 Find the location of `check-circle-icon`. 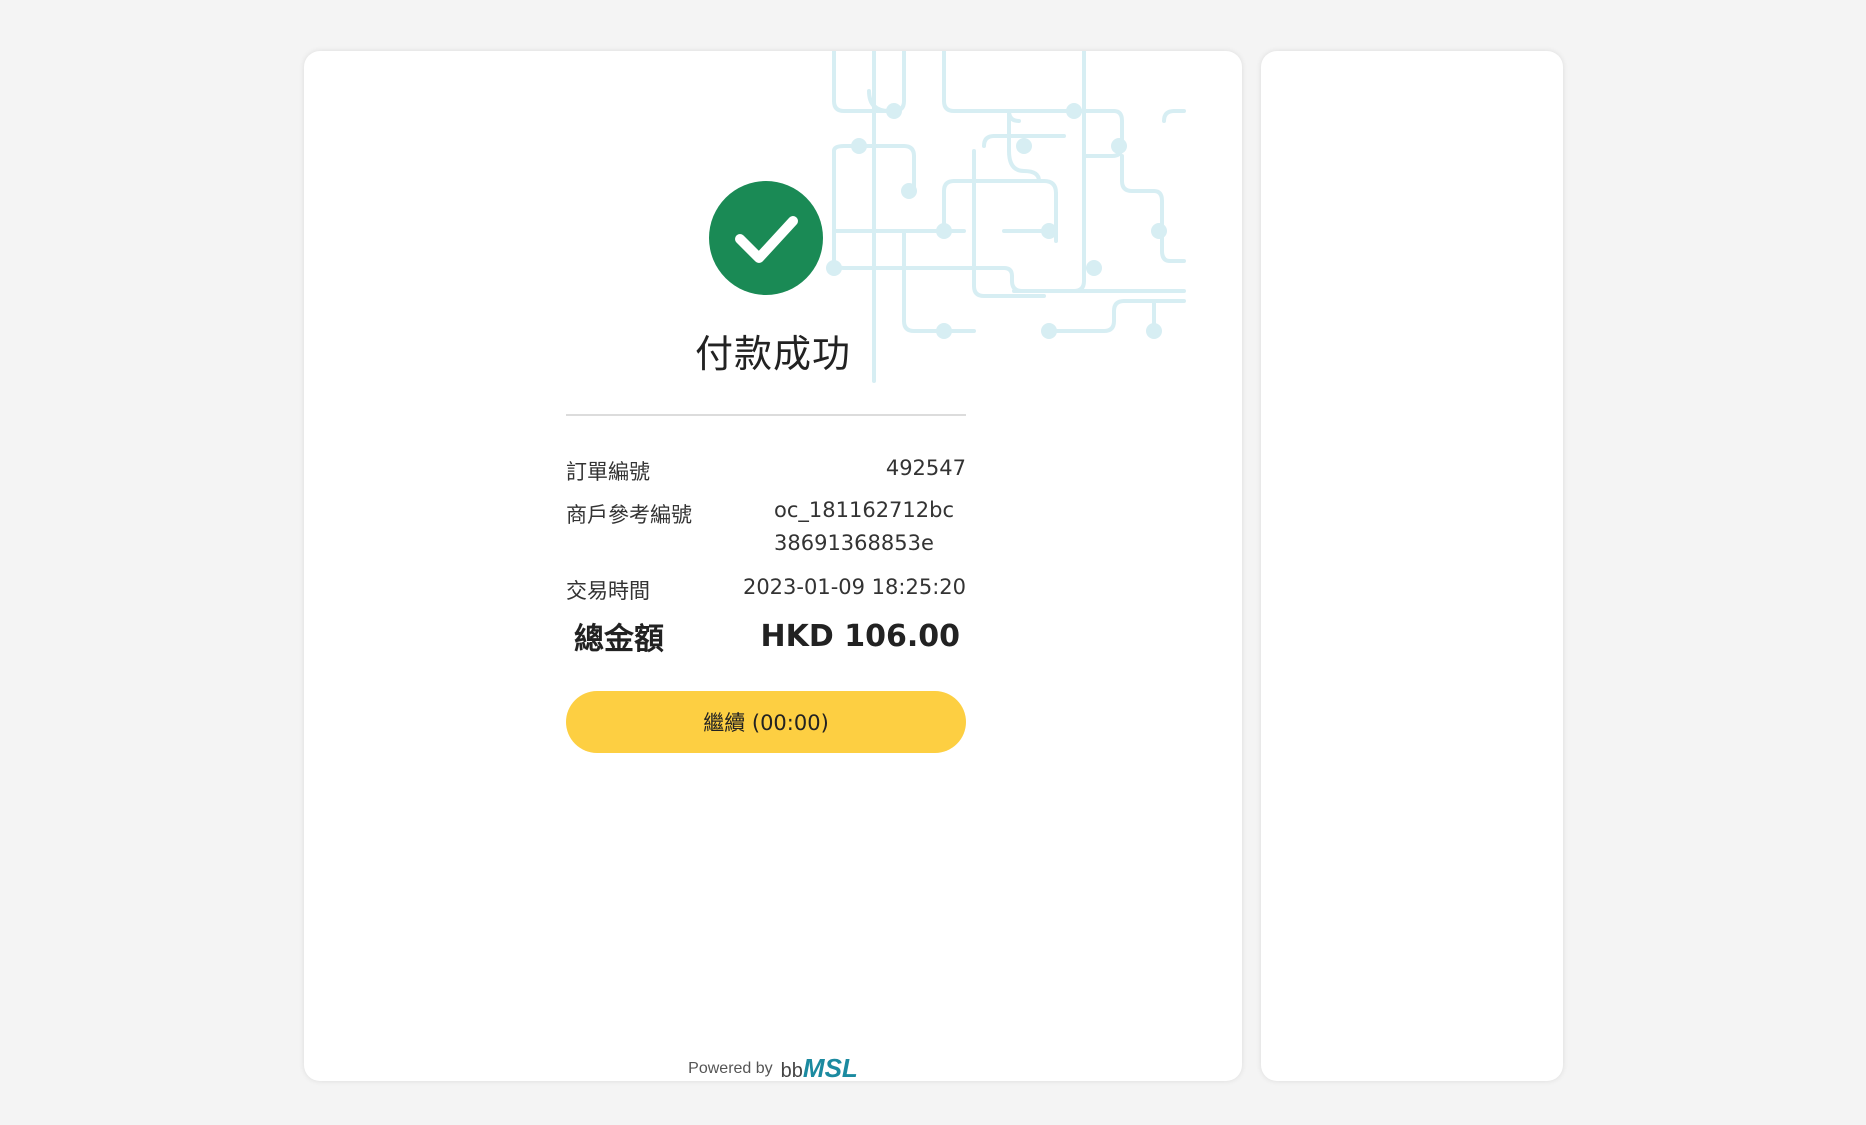

check-circle-icon is located at coordinates (766, 238).